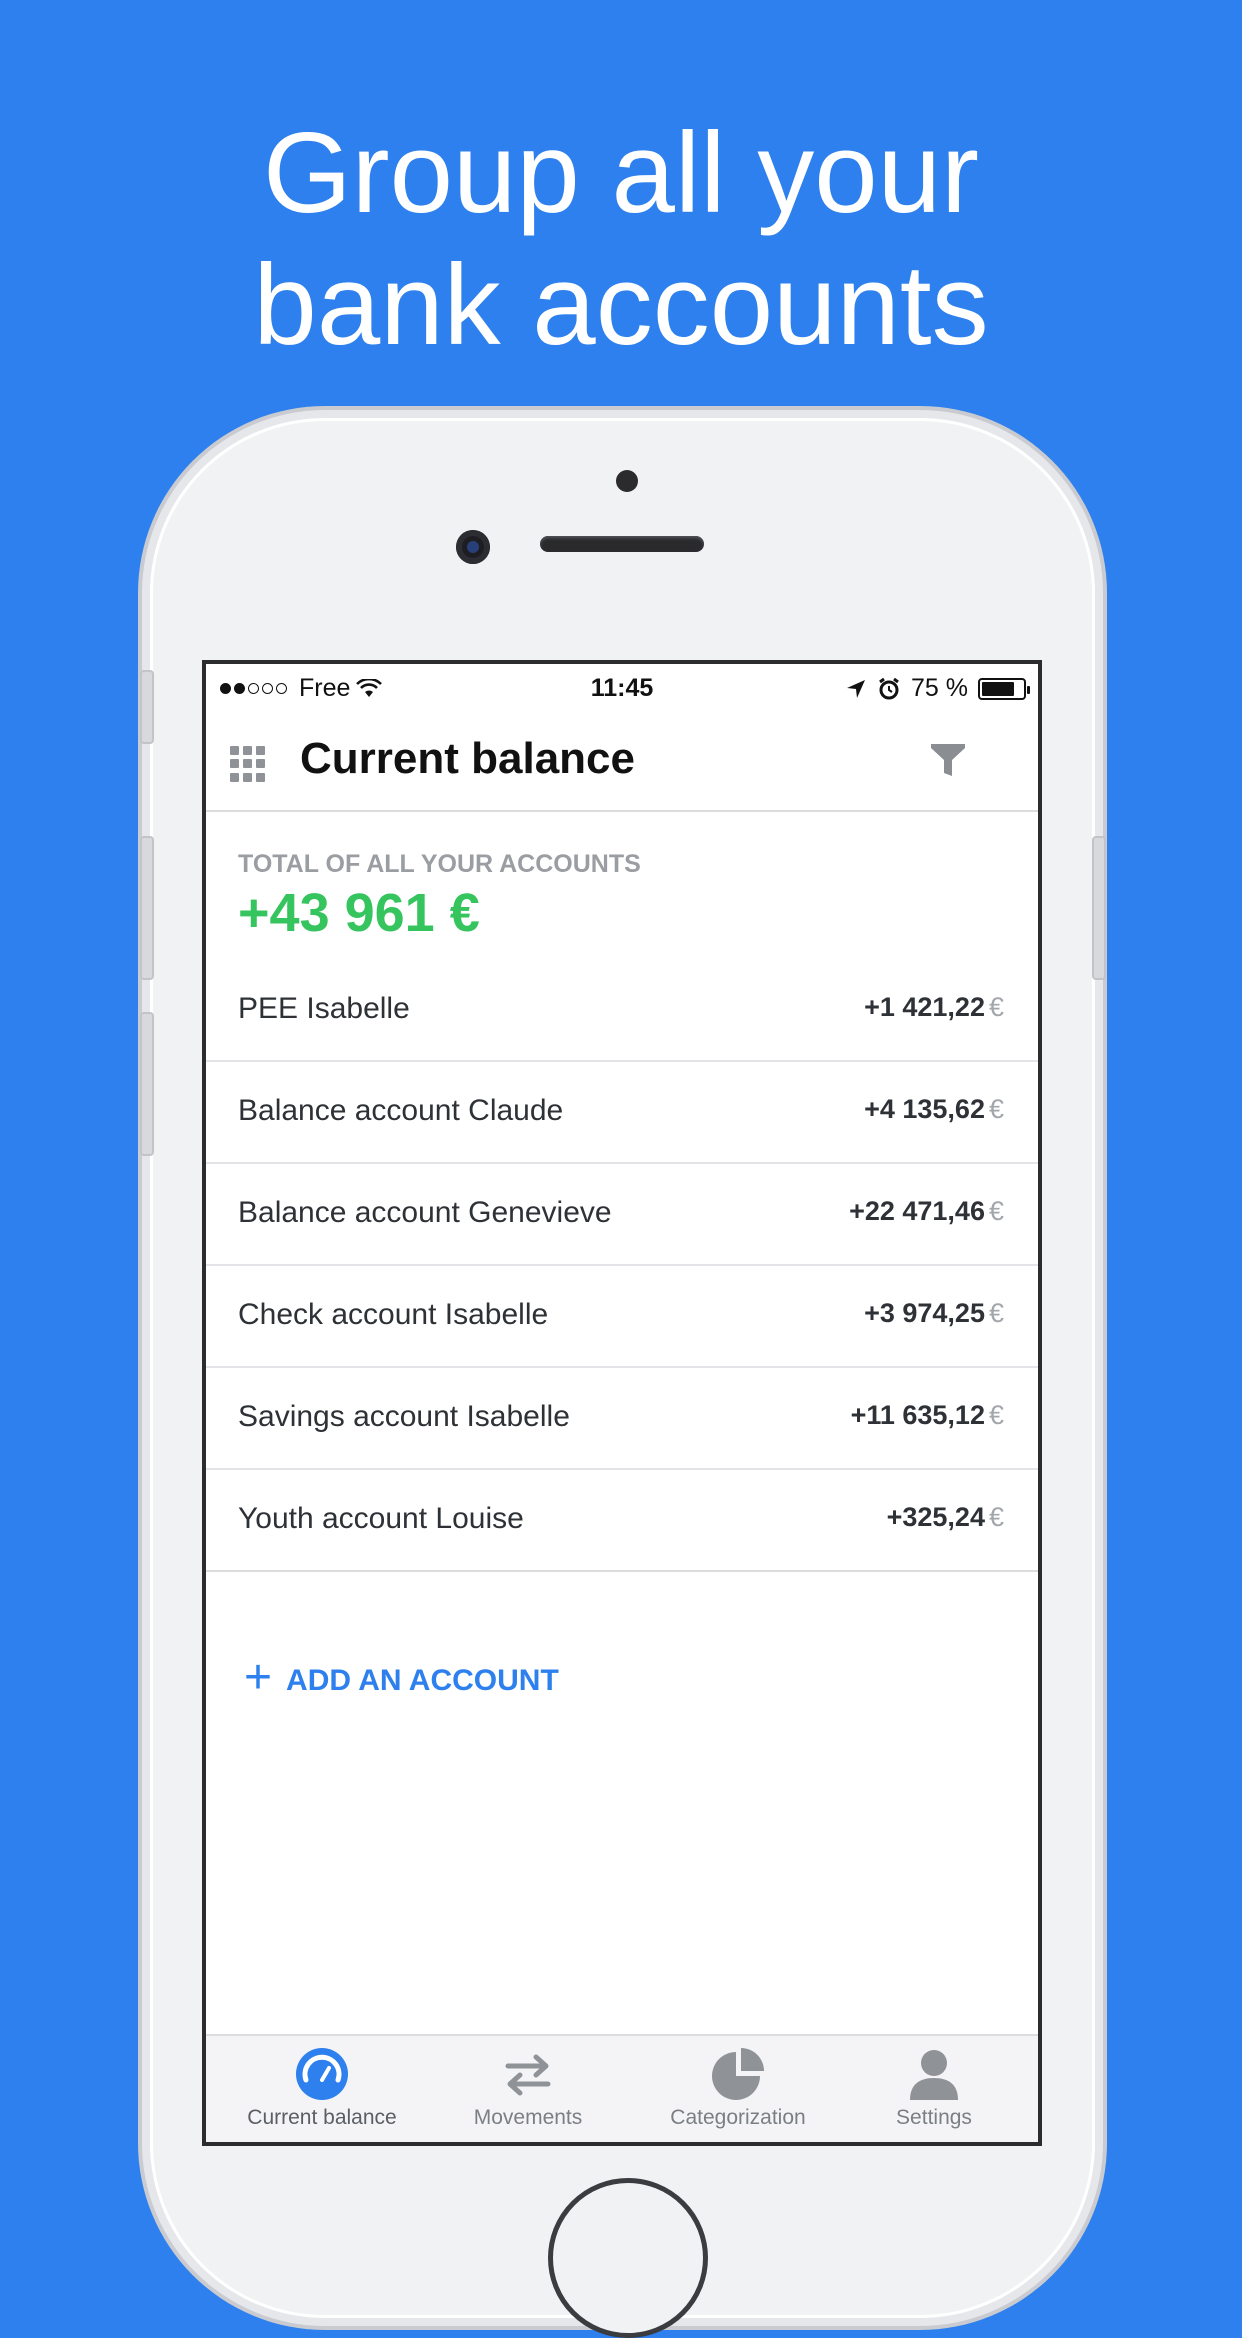 Image resolution: width=1242 pixels, height=2338 pixels. I want to click on account-name: Balance account Genevieve, so click(425, 1212).